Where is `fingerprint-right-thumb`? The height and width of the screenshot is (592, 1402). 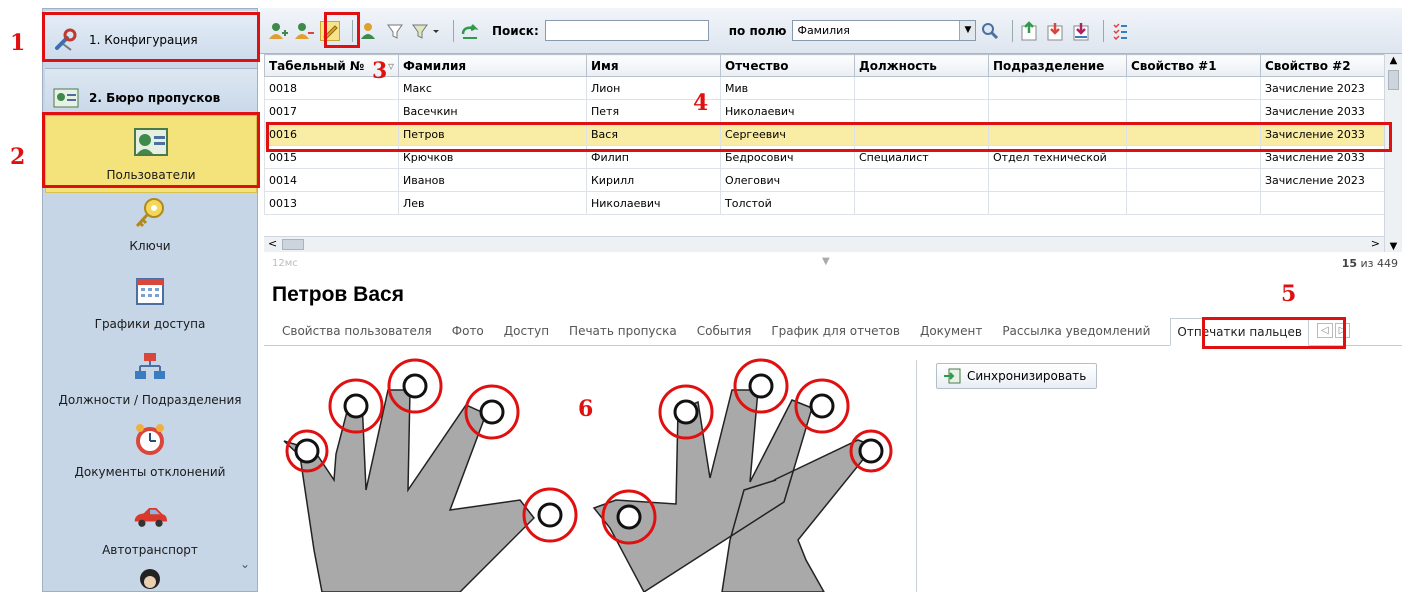 fingerprint-right-thumb is located at coordinates (629, 517).